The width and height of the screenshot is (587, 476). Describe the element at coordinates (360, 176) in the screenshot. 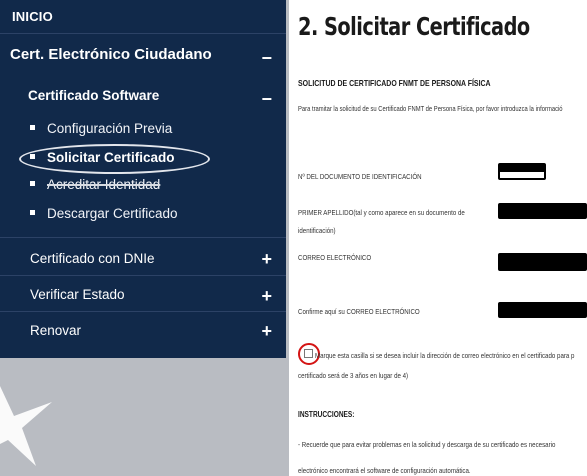

I see `field-label-documento: Nº DEL DOCUMENTO DE IDENTIFICACIÓN` at that location.